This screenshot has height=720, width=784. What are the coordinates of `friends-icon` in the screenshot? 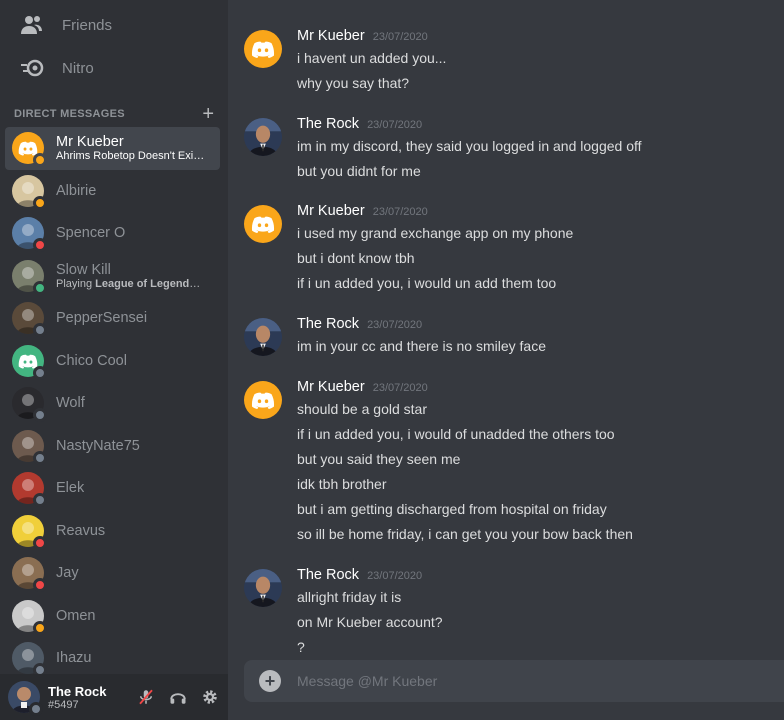 It's located at (32, 25).